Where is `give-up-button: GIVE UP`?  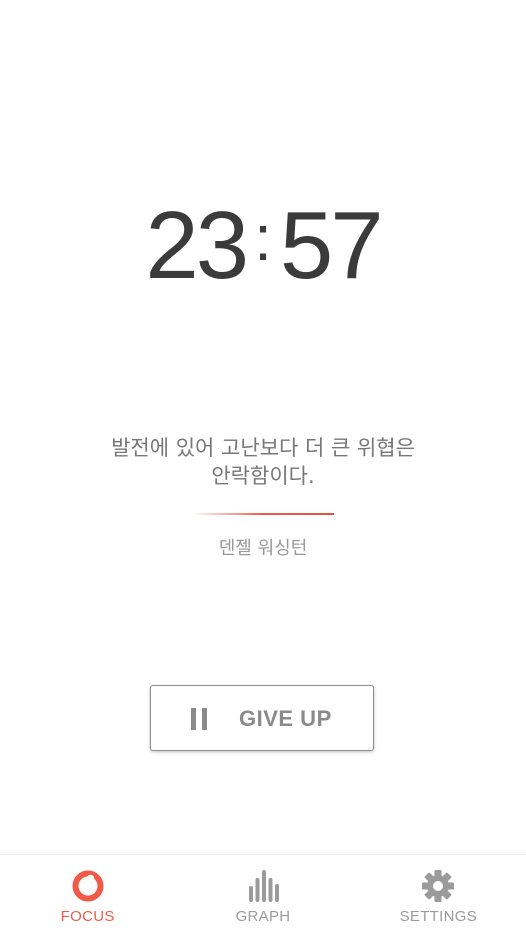
give-up-button: GIVE UP is located at coordinates (262, 718).